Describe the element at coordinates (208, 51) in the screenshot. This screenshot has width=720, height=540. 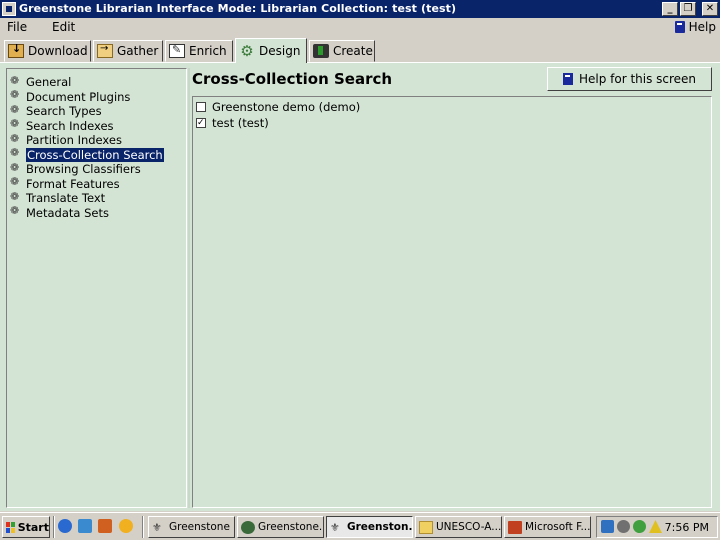
I see `tab-enrich-label: Enrich` at that location.